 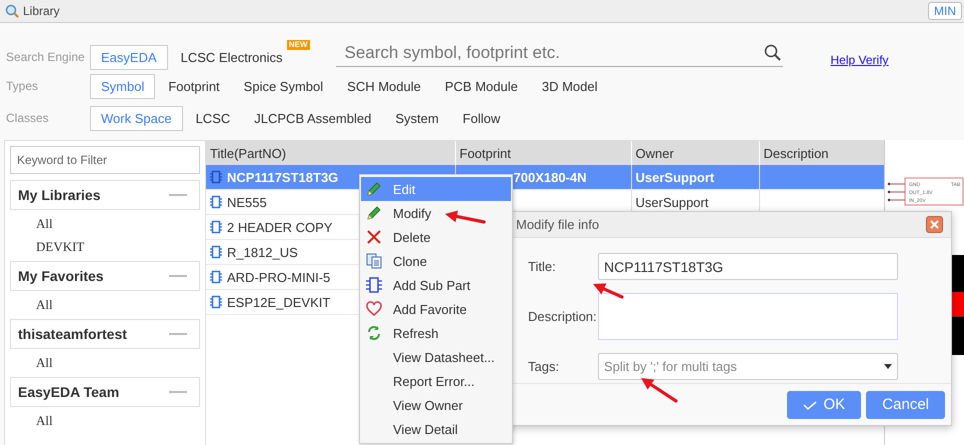 What do you see at coordinates (748, 266) in the screenshot?
I see `title-field: NCP1117ST18T3G` at bounding box center [748, 266].